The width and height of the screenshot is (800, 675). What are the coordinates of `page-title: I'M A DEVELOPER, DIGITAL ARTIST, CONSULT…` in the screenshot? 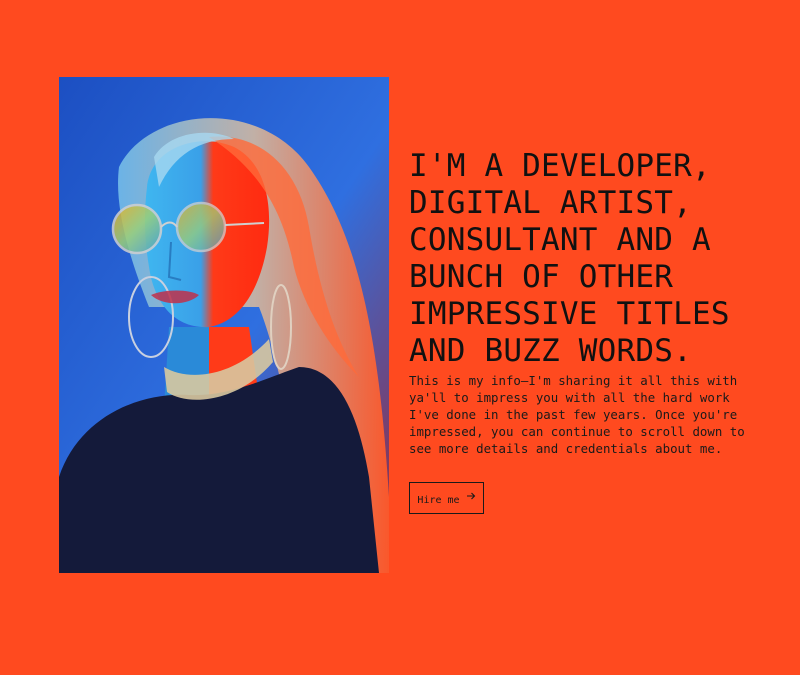 It's located at (569, 258).